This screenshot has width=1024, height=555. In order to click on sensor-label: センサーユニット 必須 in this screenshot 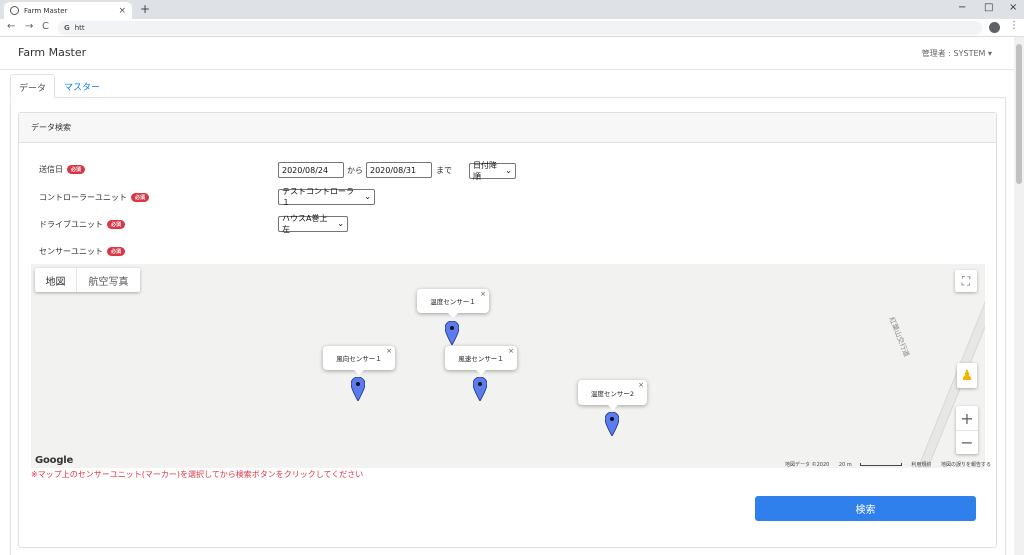, I will do `click(82, 251)`.